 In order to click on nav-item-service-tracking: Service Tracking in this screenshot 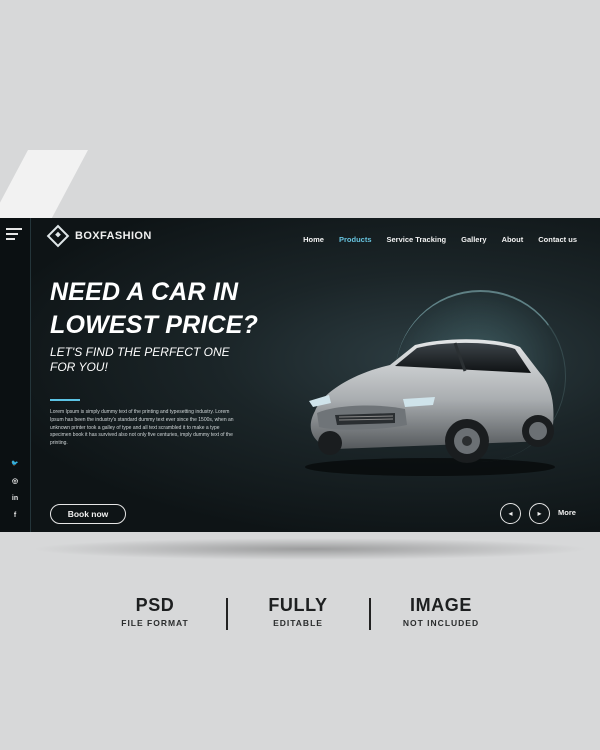, I will do `click(417, 239)`.